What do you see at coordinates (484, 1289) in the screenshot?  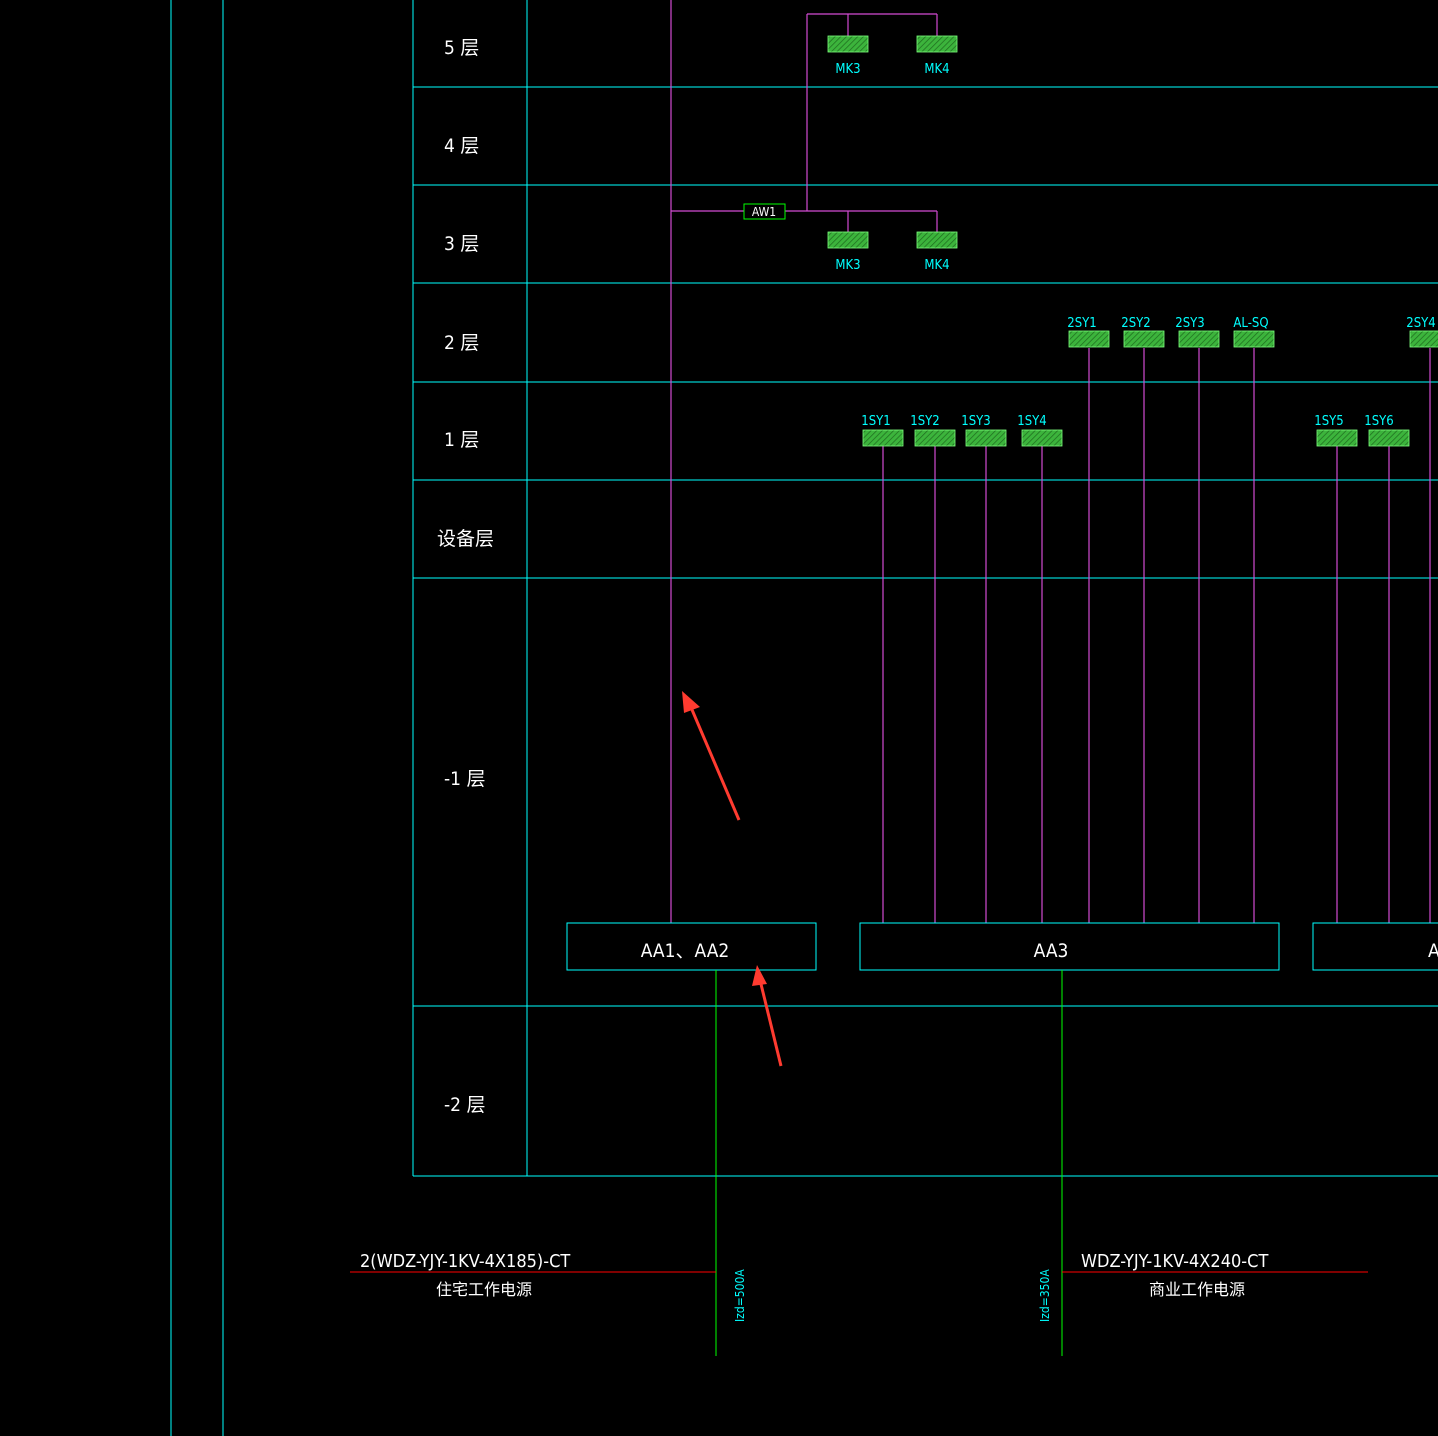 I see `residential-power-note: 住宅工作电源` at bounding box center [484, 1289].